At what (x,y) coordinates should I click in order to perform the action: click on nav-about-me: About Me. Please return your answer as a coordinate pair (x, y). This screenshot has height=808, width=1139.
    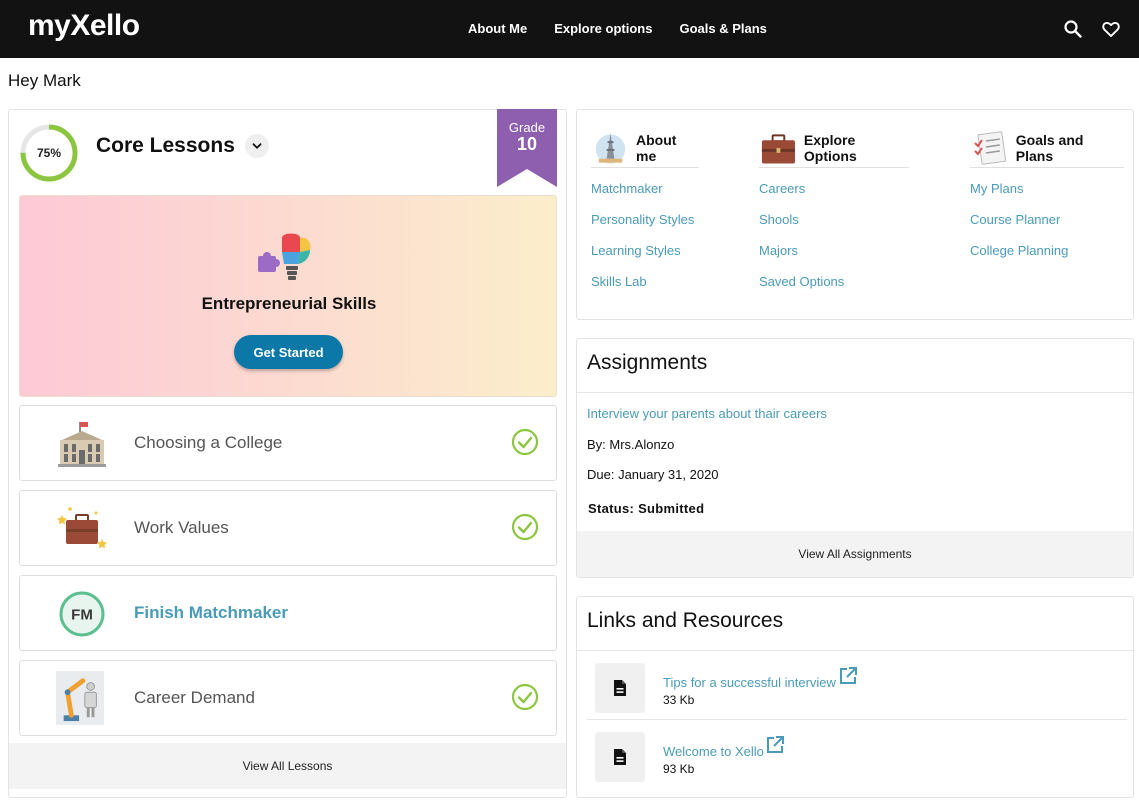
    Looking at the image, I should click on (497, 28).